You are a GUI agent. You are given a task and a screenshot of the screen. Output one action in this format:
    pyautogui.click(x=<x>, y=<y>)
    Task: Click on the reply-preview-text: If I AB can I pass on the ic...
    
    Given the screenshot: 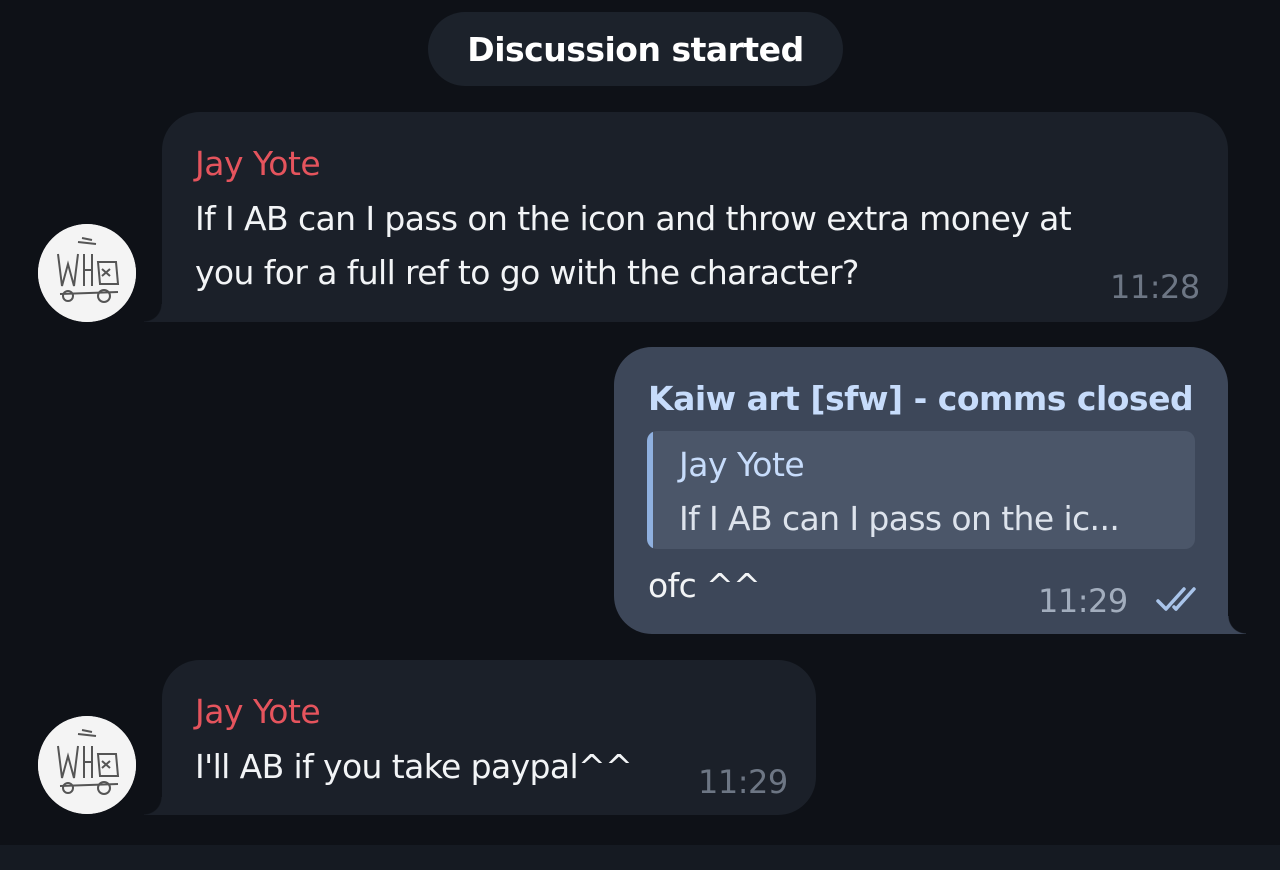 What is the action you would take?
    pyautogui.click(x=899, y=518)
    